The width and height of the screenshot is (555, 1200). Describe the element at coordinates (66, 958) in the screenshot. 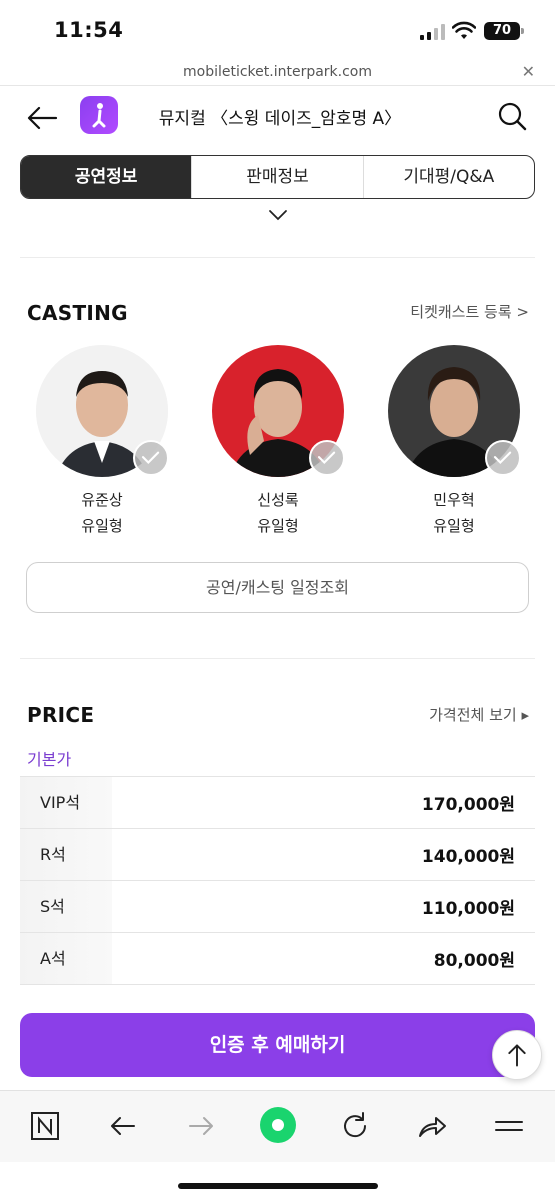

I see `seat-grade: A석` at that location.